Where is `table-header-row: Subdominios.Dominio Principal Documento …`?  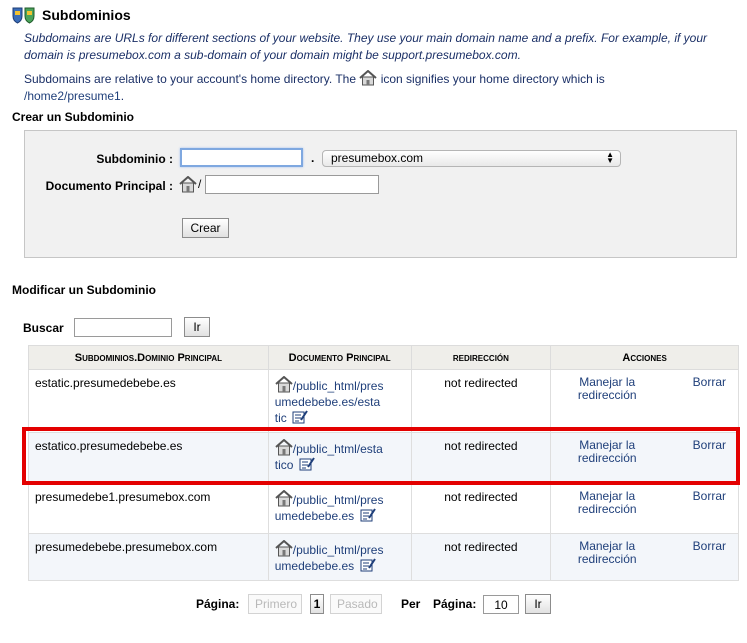
table-header-row: Subdominios.Dominio Principal Documento … is located at coordinates (383, 357).